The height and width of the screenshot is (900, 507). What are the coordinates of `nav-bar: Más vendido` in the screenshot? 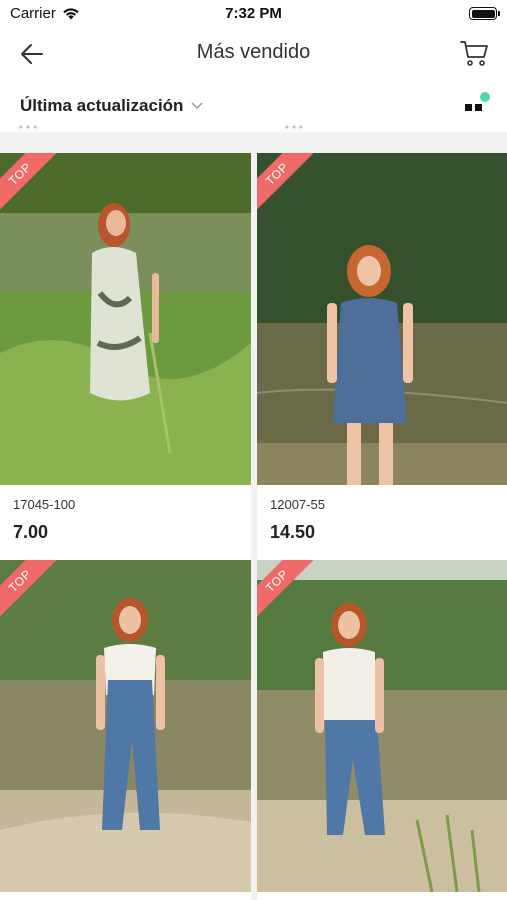 It's located at (253, 54).